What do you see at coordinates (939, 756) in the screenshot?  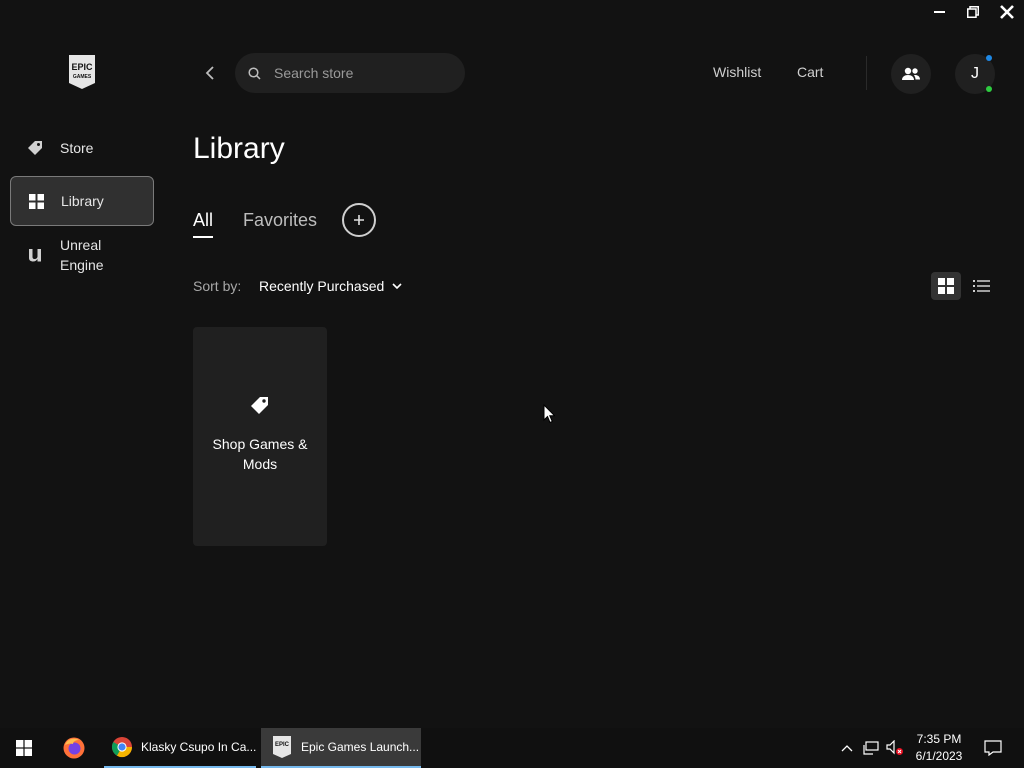 I see `clock-date: 6/1/2023` at bounding box center [939, 756].